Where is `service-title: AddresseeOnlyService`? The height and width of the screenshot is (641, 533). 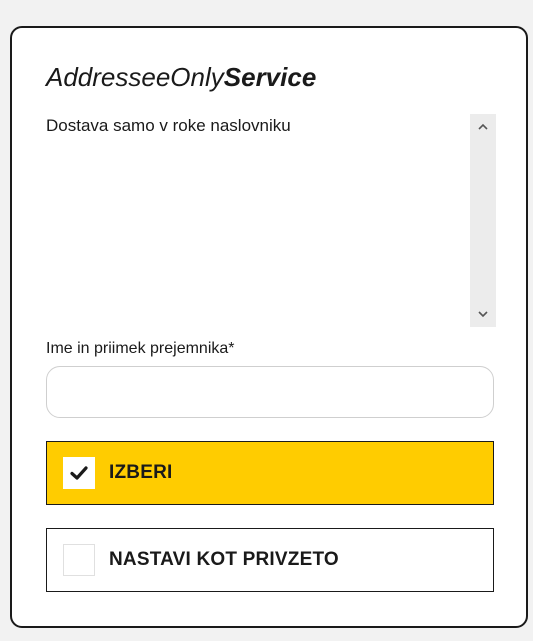
service-title: AddresseeOnlyService is located at coordinates (181, 77).